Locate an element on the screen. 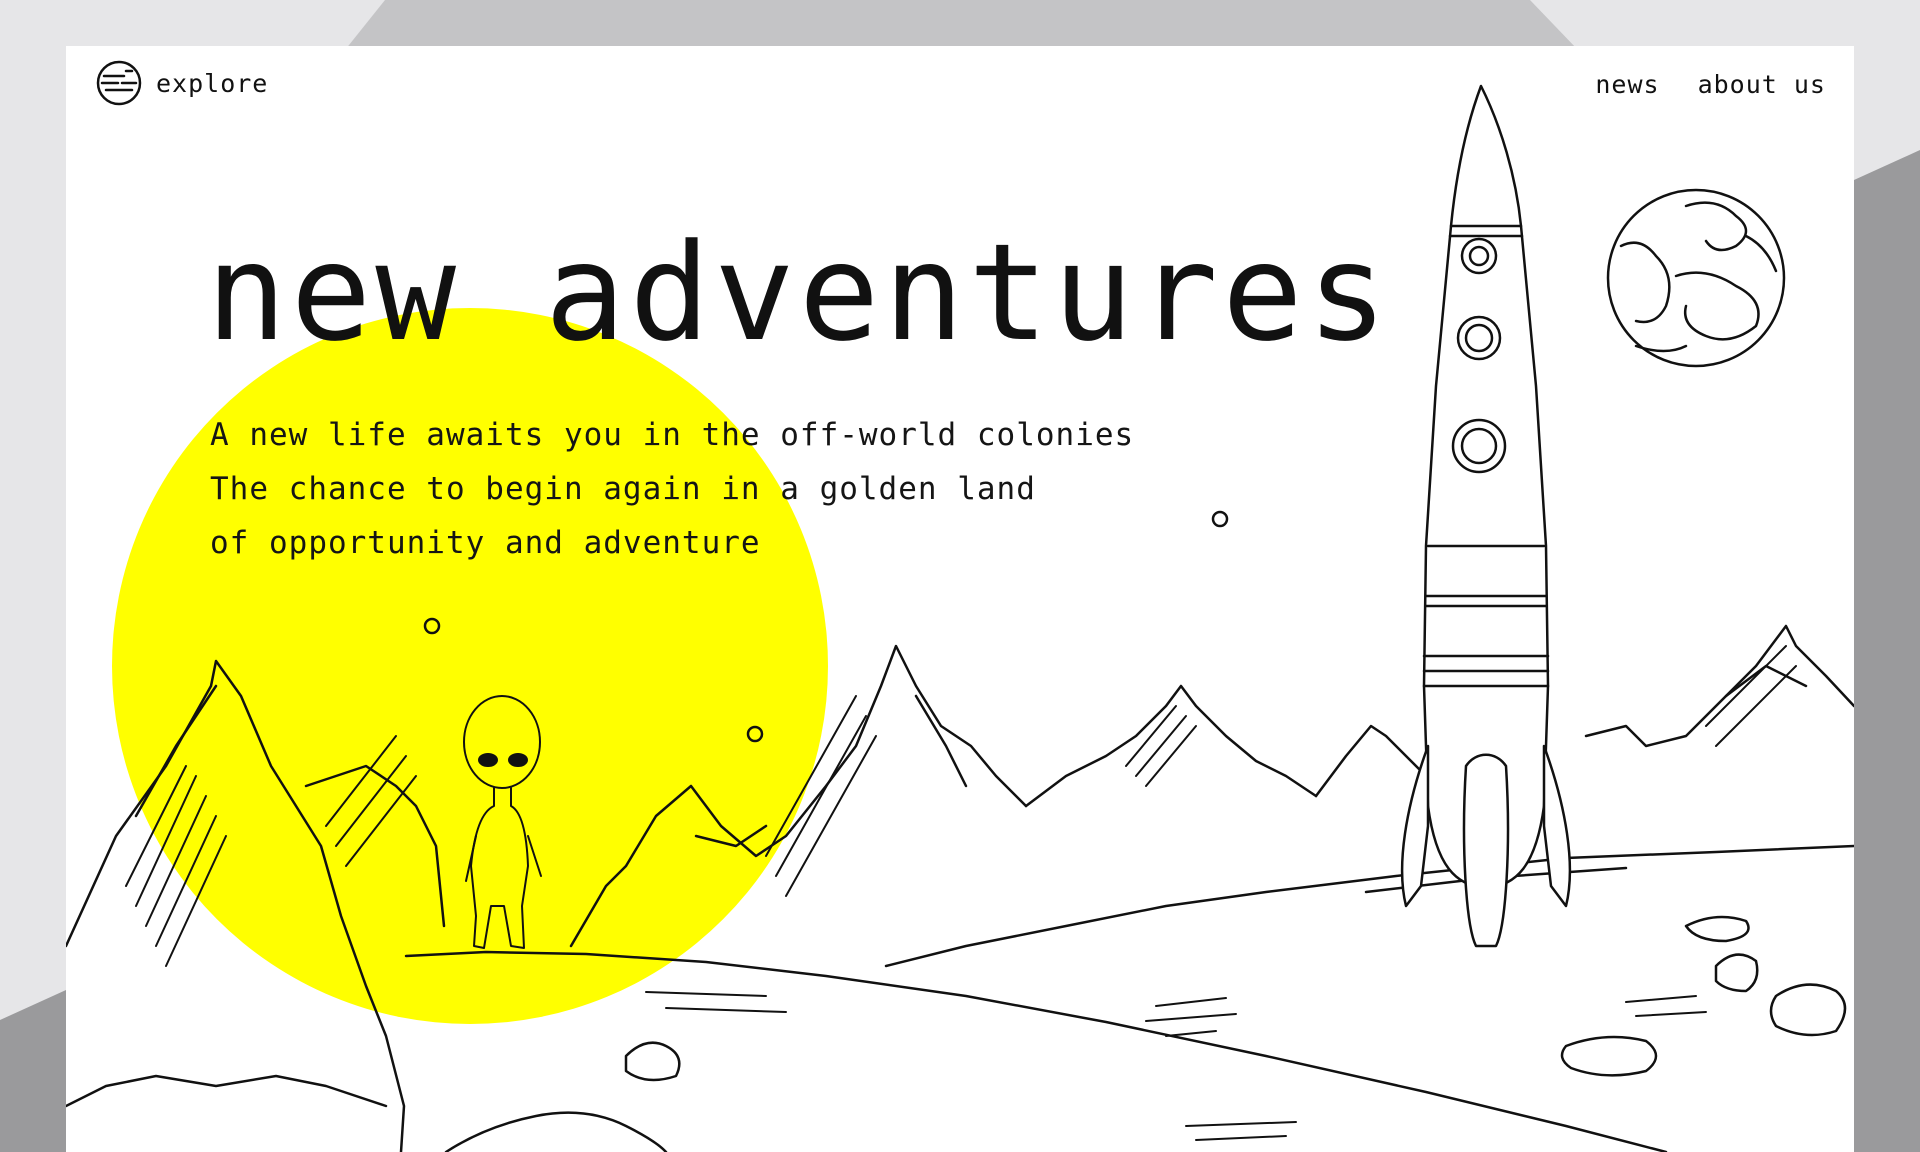  main-nav: news about us is located at coordinates (1710, 84).